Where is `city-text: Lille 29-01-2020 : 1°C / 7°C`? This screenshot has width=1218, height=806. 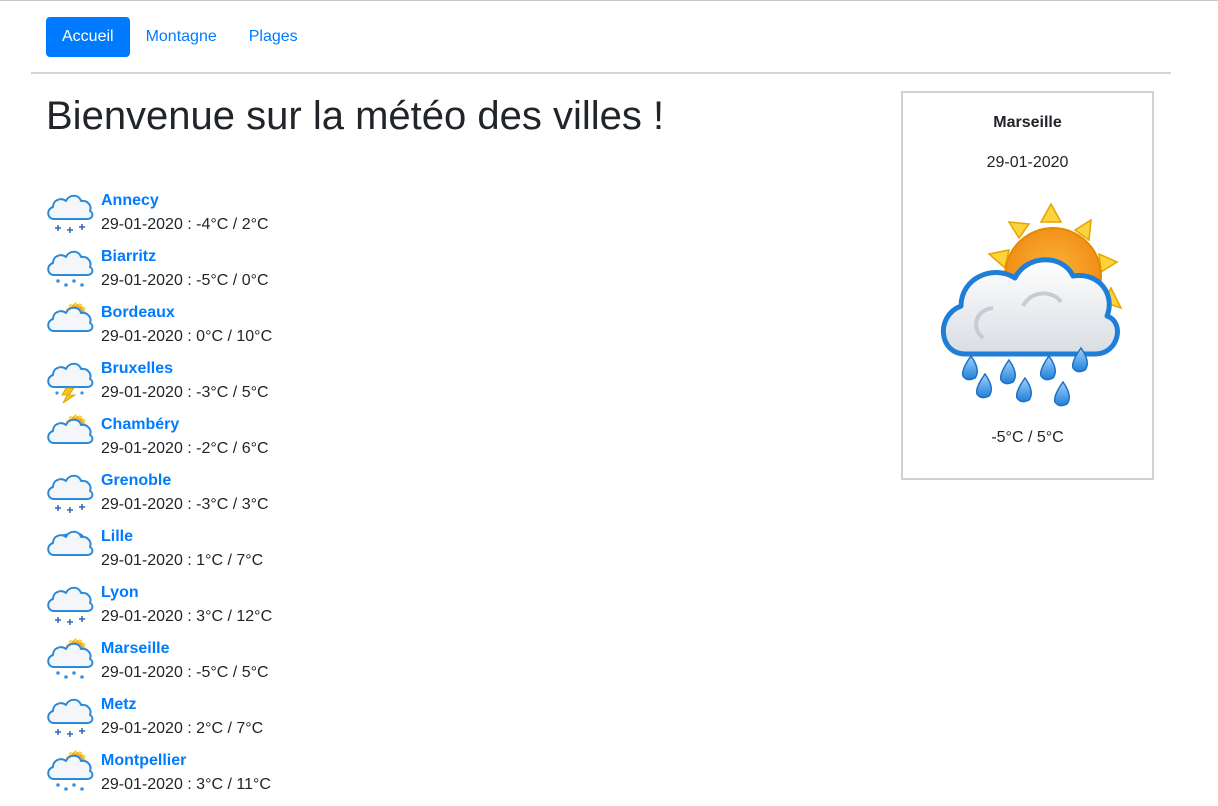 city-text: Lille 29-01-2020 : 1°C / 7°C is located at coordinates (182, 548).